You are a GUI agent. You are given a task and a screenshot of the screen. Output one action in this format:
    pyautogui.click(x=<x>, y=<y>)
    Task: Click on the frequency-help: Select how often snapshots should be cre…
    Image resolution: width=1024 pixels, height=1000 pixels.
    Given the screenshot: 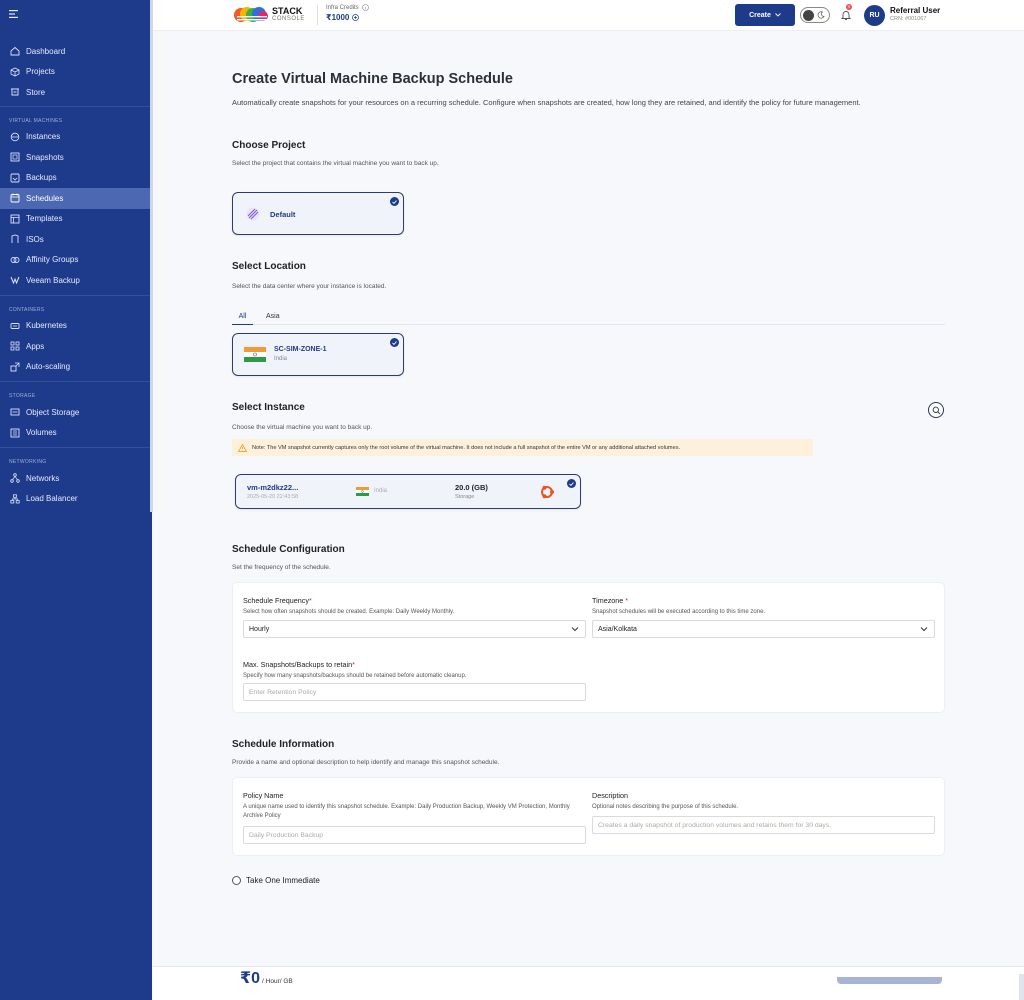 What is the action you would take?
    pyautogui.click(x=349, y=612)
    